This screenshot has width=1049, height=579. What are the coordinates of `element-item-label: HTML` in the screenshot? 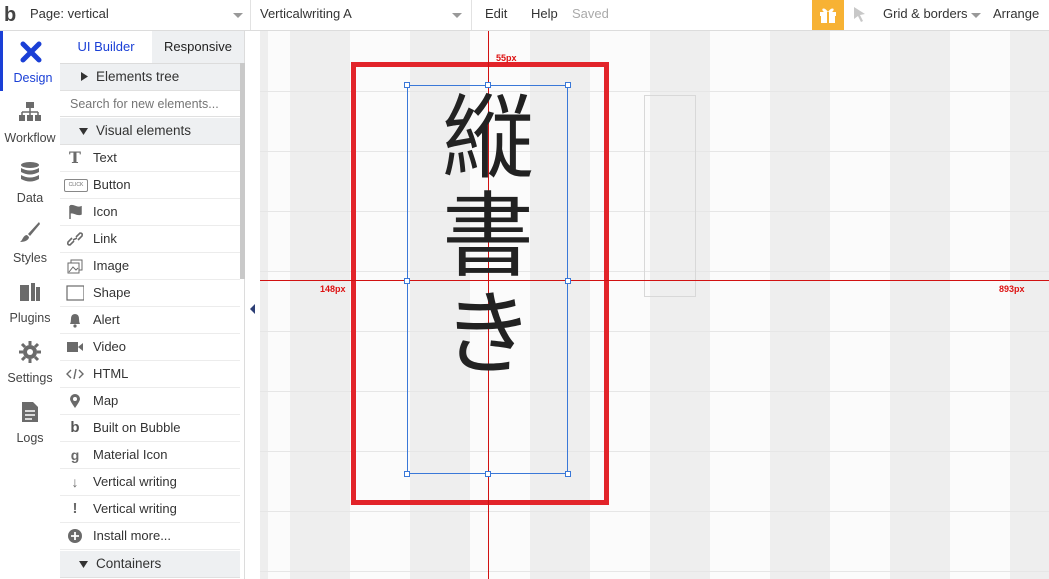 It's located at (111, 373).